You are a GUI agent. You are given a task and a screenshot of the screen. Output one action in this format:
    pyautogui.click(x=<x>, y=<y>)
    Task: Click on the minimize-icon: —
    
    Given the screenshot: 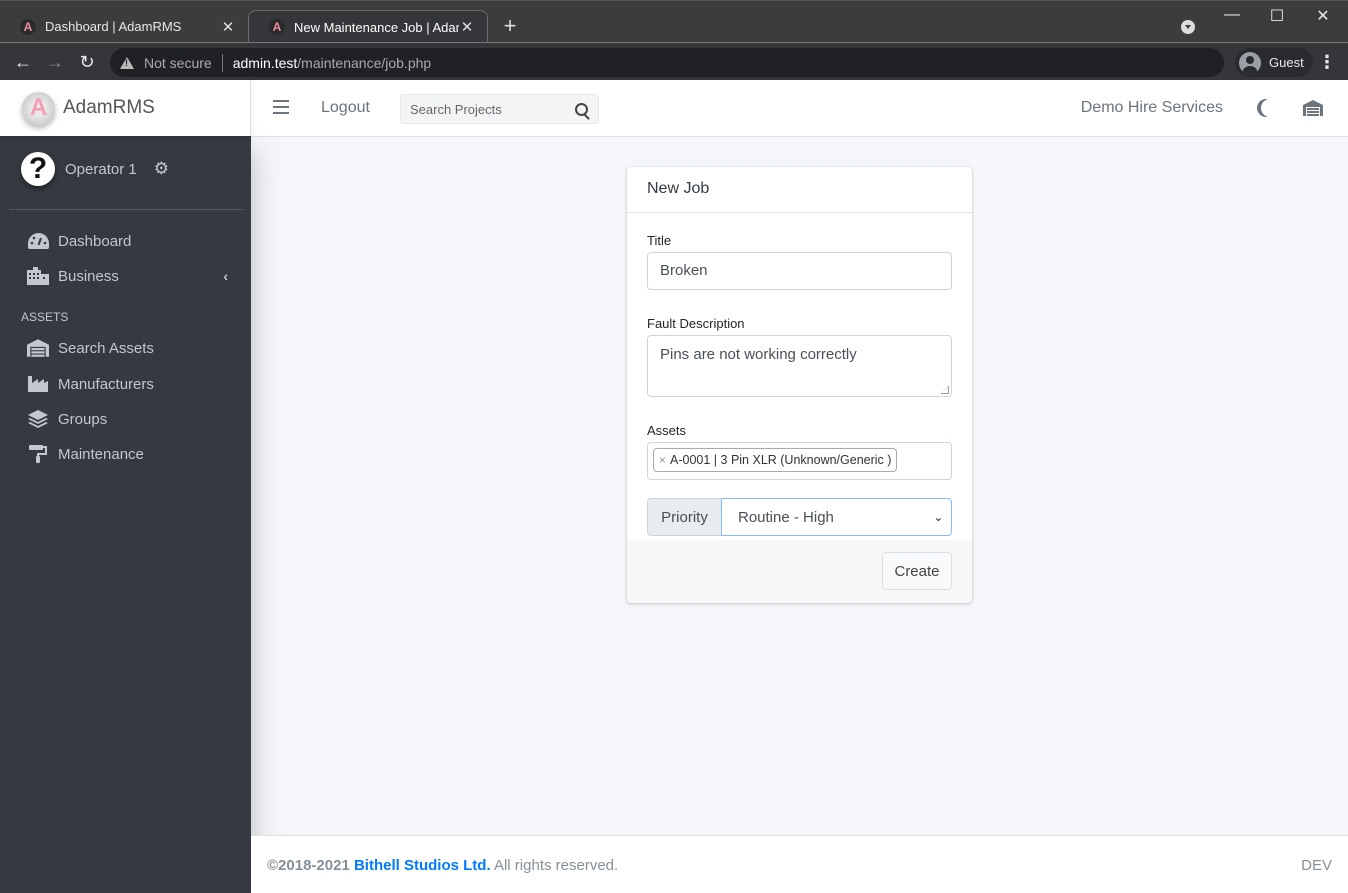 What is the action you would take?
    pyautogui.click(x=1232, y=15)
    